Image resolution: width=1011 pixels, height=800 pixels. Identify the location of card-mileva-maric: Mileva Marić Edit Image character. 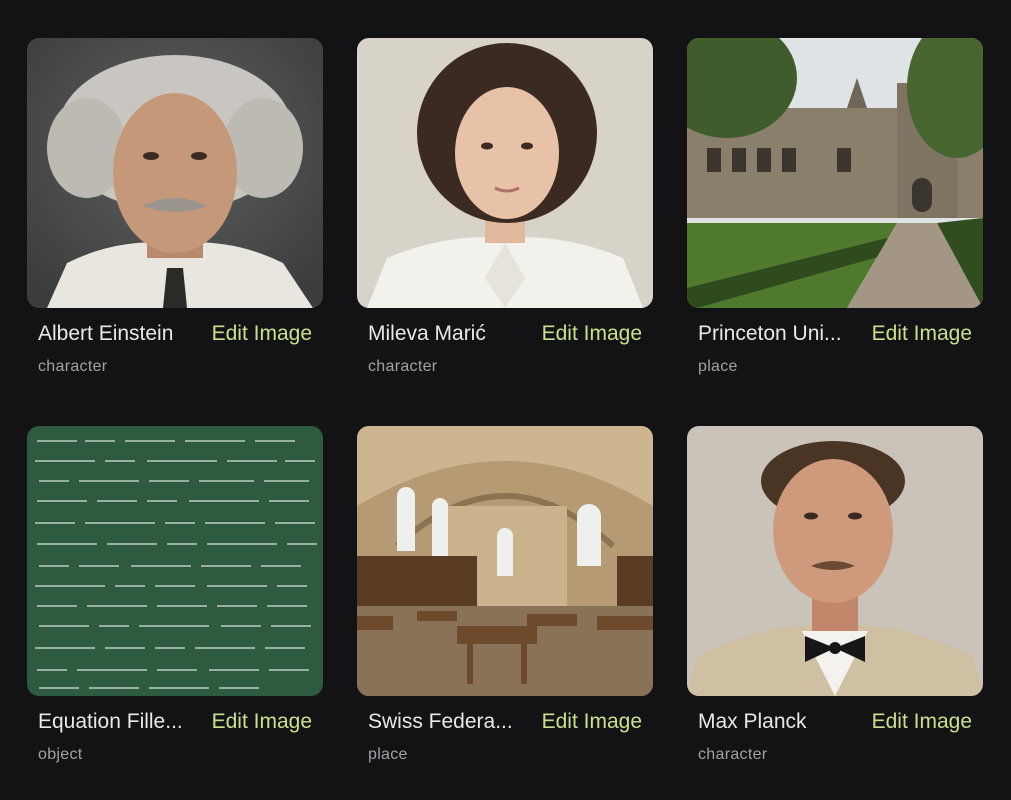
(505, 207).